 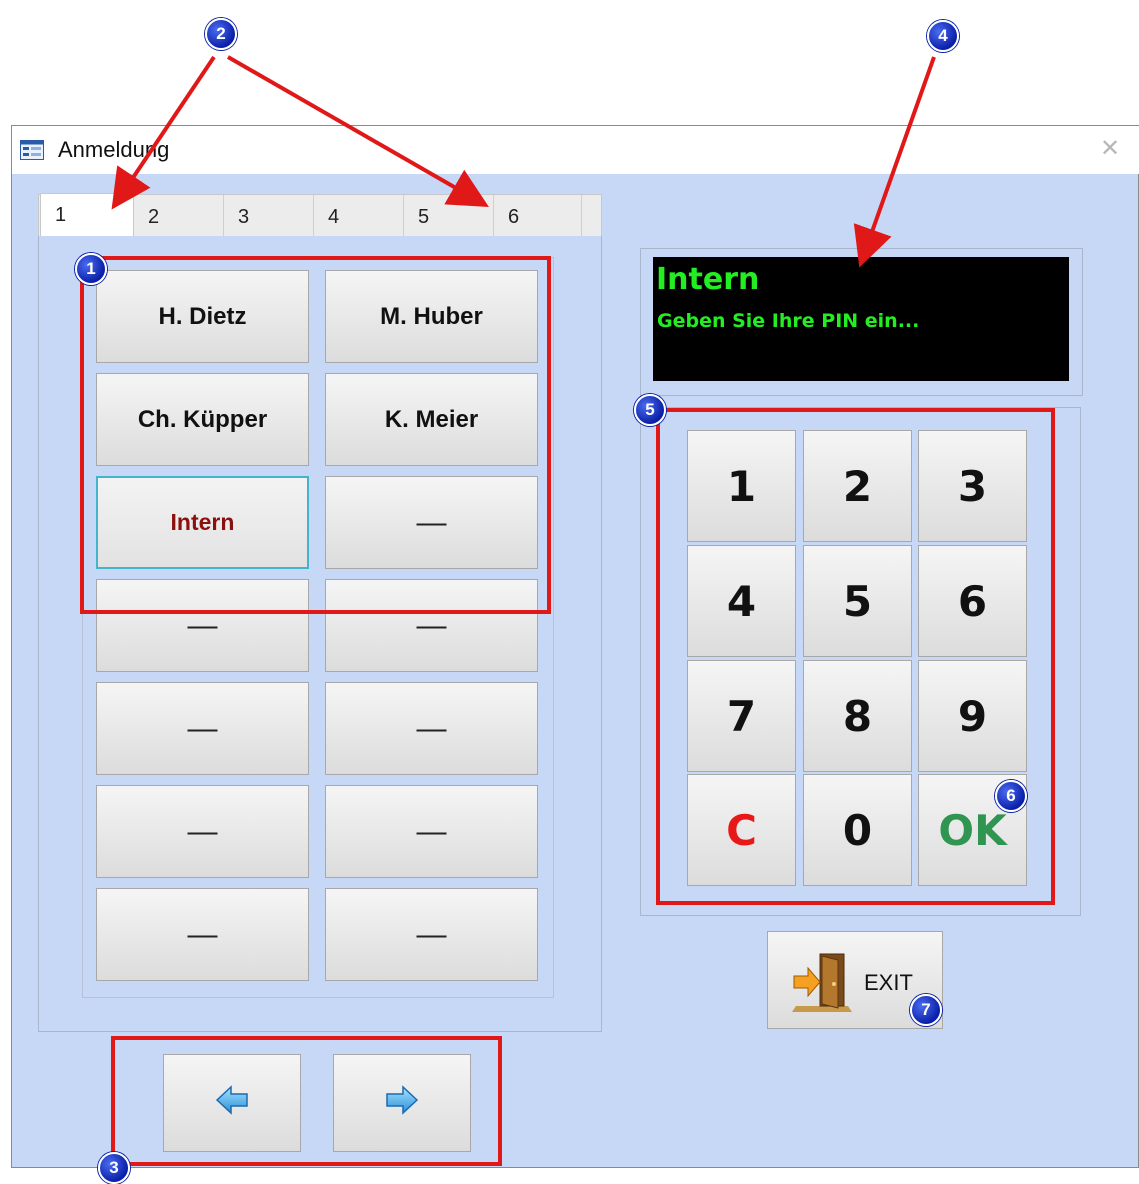 I want to click on annotation-arrows, so click(x=523, y=161).